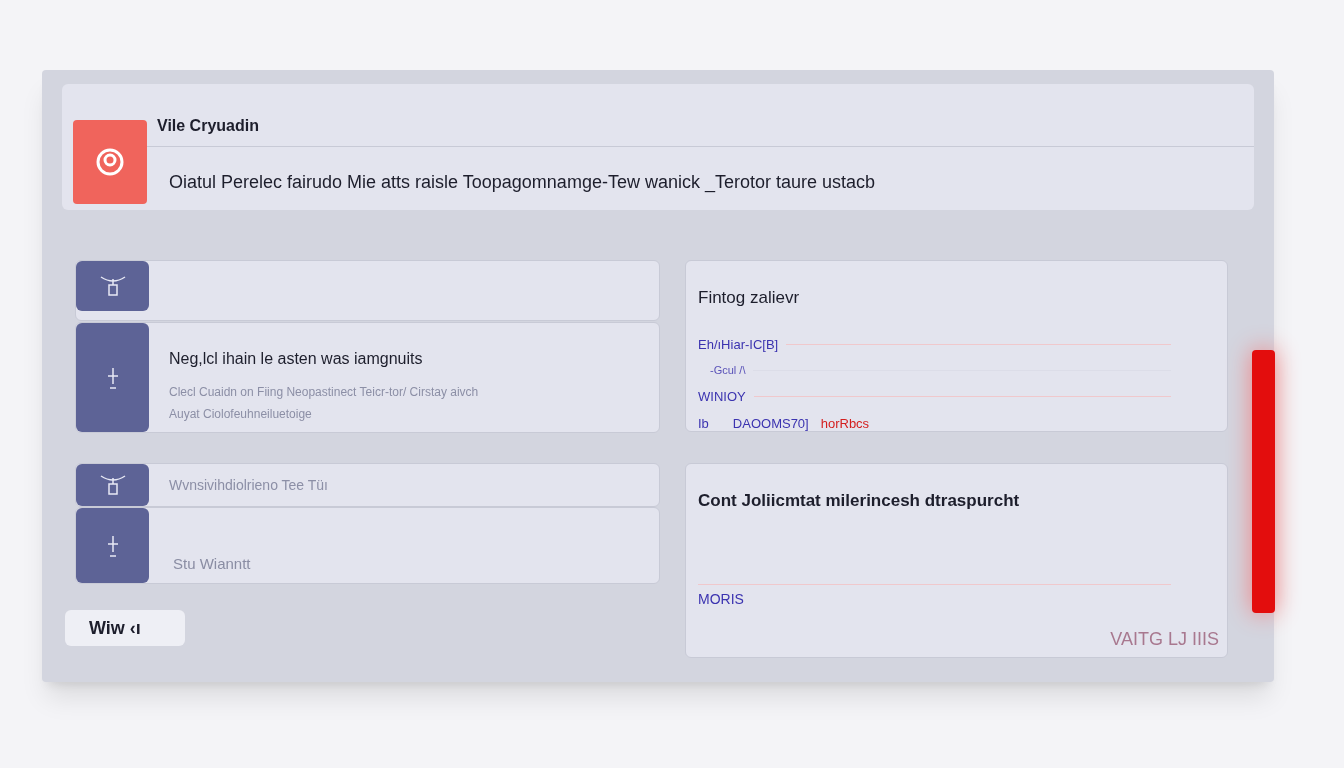  Describe the element at coordinates (934, 599) in the screenshot. I see `card-tag: MORIS` at that location.